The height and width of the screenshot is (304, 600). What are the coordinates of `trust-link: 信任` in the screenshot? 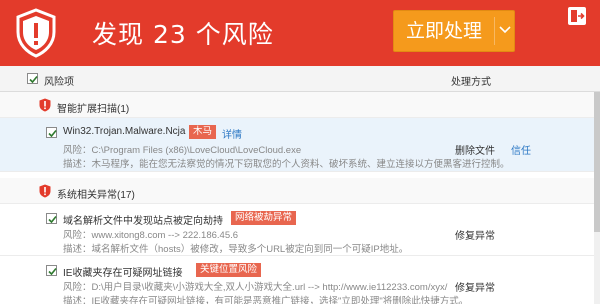 It's located at (521, 149).